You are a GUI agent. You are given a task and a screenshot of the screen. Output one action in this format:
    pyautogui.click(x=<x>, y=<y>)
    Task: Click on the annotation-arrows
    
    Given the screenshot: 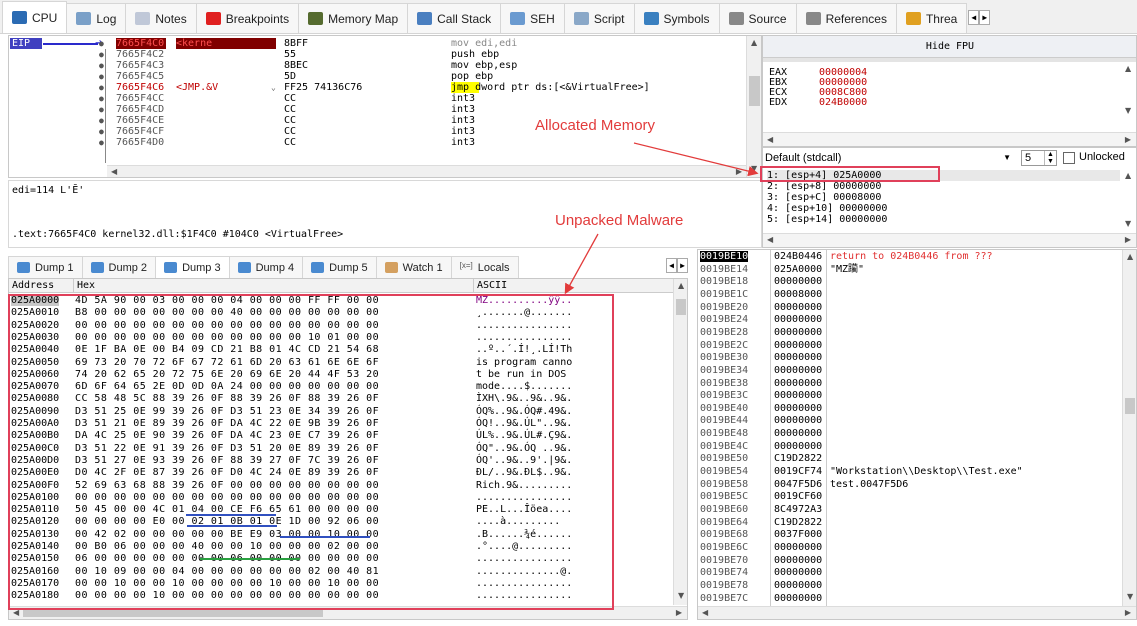 What is the action you would take?
    pyautogui.click(x=661, y=218)
    